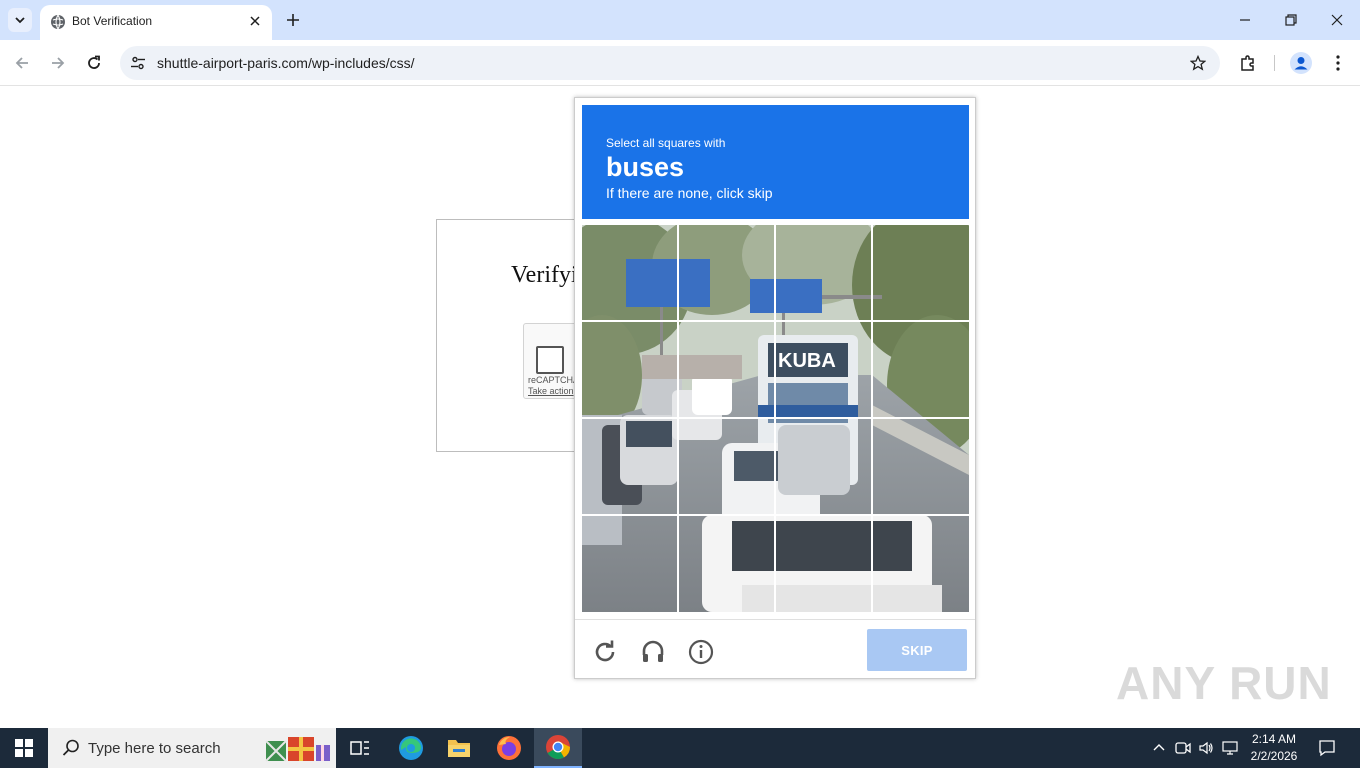 Image resolution: width=1360 pixels, height=768 pixels. Describe the element at coordinates (680, 20) in the screenshot. I see `tab-strip: Bot Verification` at that location.